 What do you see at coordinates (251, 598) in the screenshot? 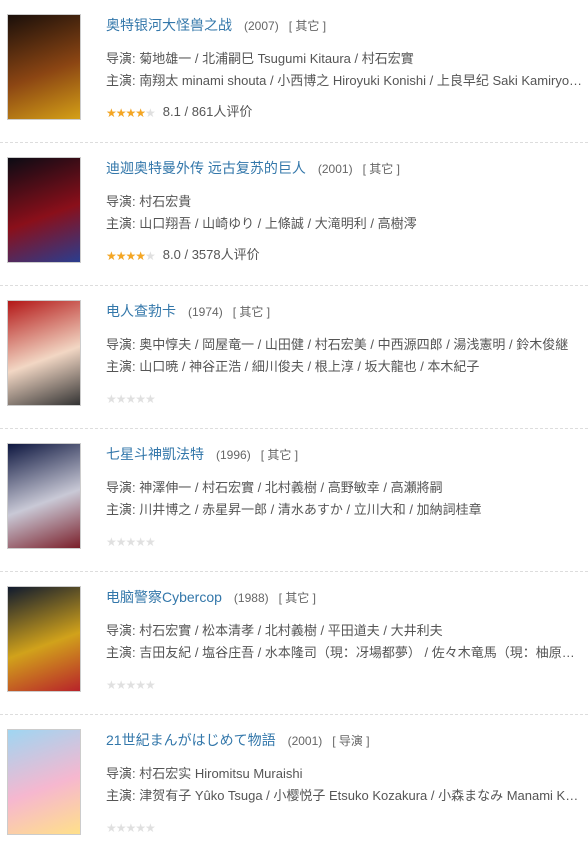
I see `movie-year: (1988)` at bounding box center [251, 598].